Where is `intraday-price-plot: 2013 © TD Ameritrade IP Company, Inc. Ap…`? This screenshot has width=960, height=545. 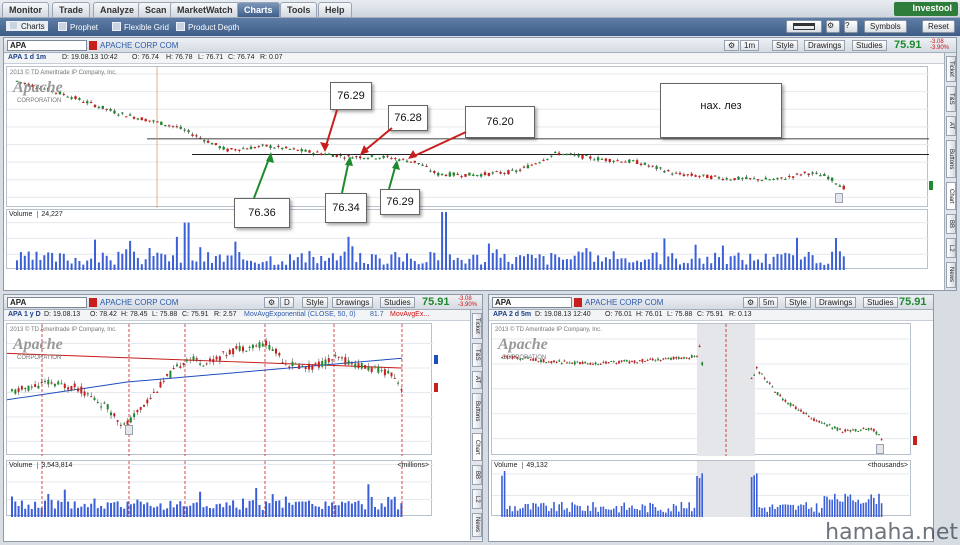 intraday-price-plot: 2013 © TD Ameritrade IP Company, Inc. Ap… is located at coordinates (701, 389).